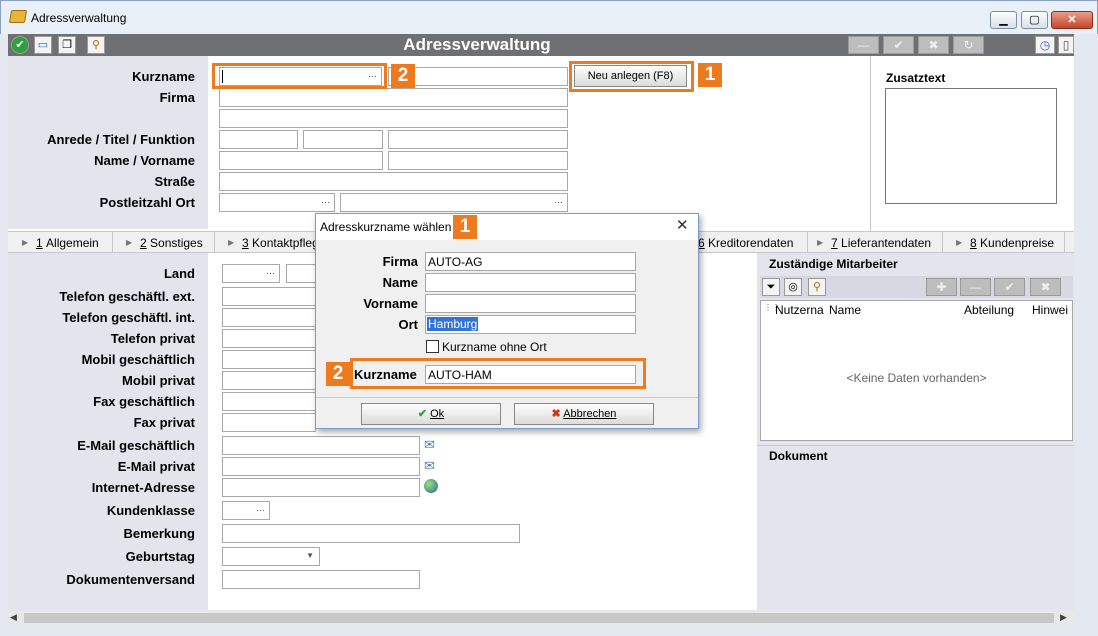 This screenshot has height=636, width=1098. What do you see at coordinates (393, 181) in the screenshot?
I see `strasse-input` at bounding box center [393, 181].